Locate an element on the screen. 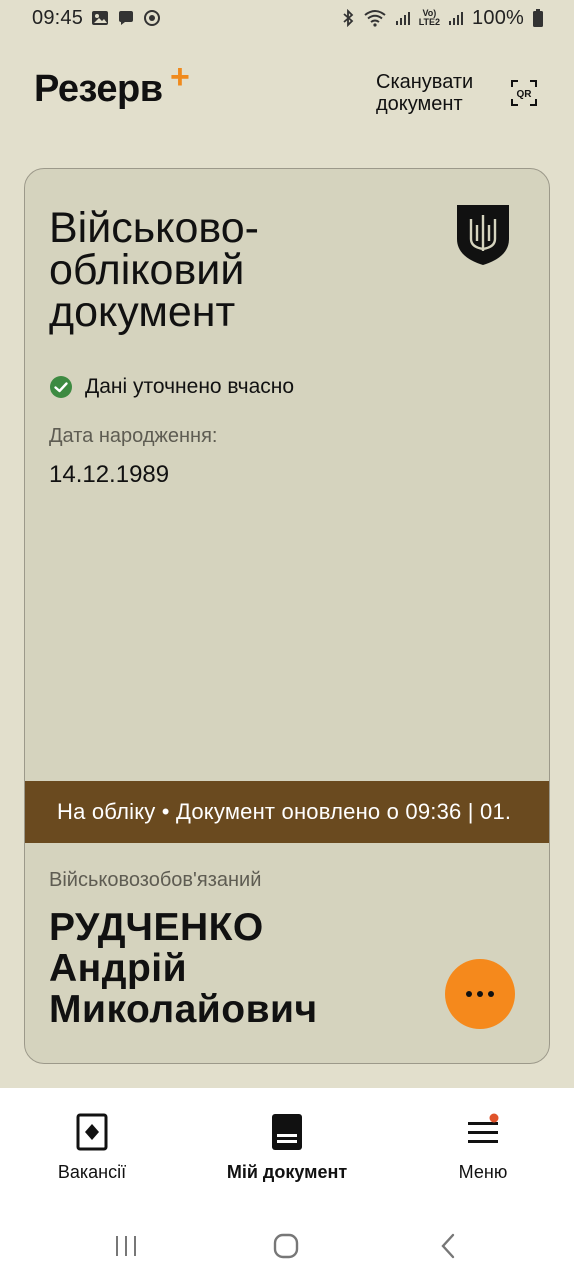  status-text: Дані уточнено вчасно is located at coordinates (190, 386).